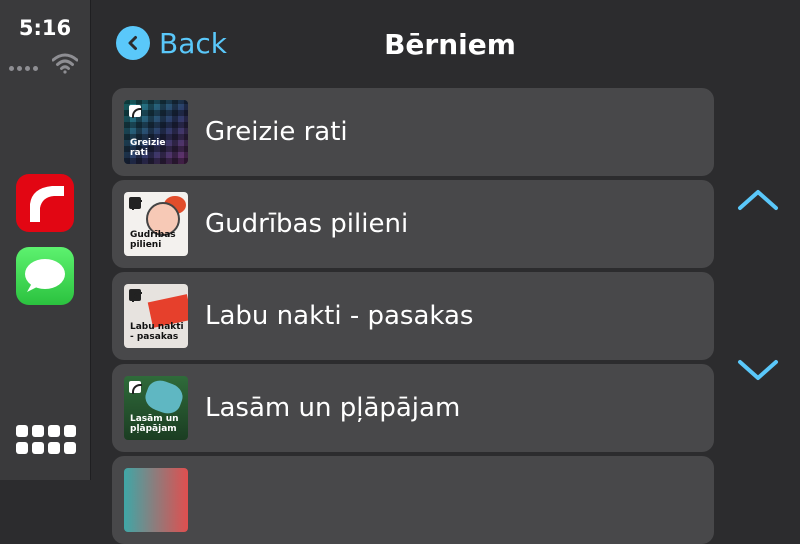 Image resolution: width=800 pixels, height=544 pixels. Describe the element at coordinates (450, 44) in the screenshot. I see `page-title: Bērniem` at that location.